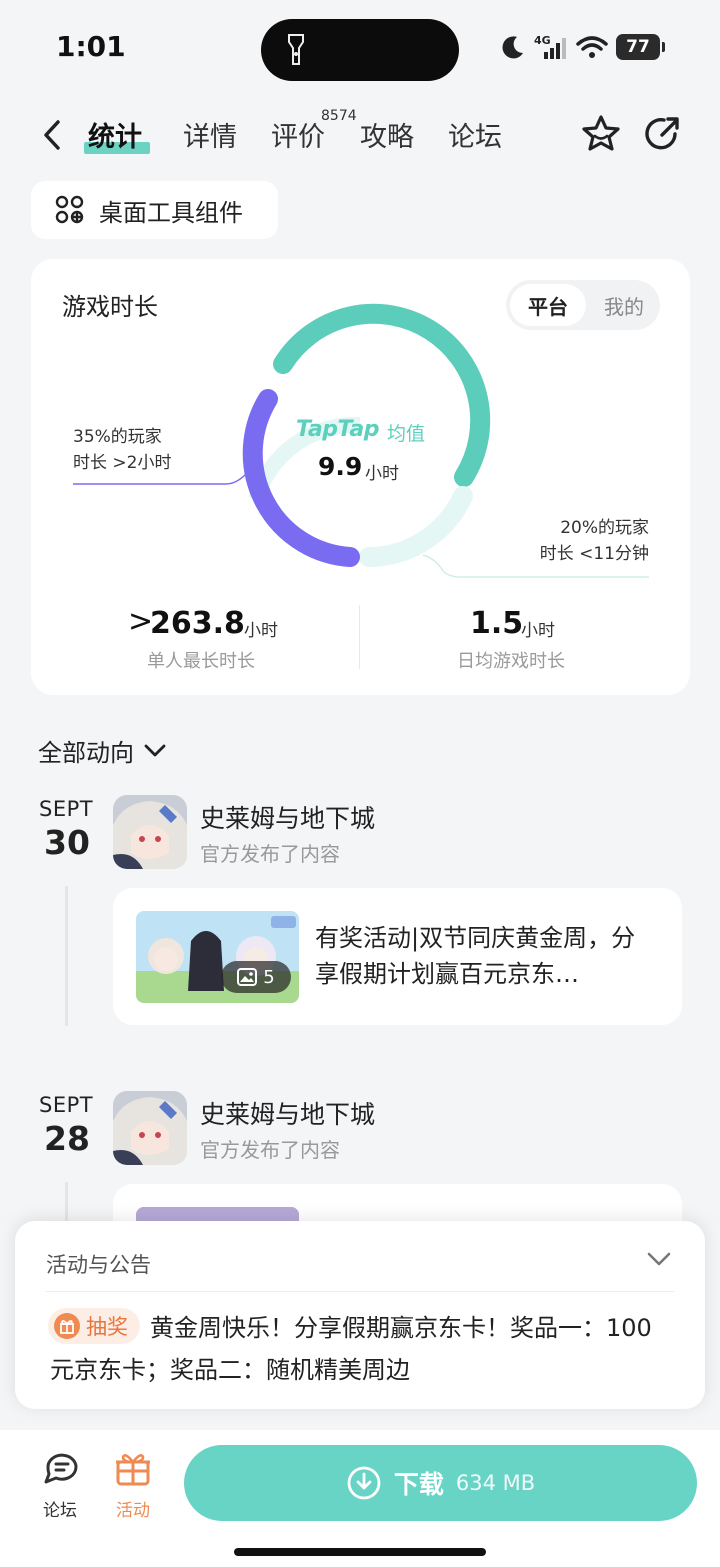 This screenshot has height=1567, width=720. I want to click on average-label: 均值, so click(406, 434).